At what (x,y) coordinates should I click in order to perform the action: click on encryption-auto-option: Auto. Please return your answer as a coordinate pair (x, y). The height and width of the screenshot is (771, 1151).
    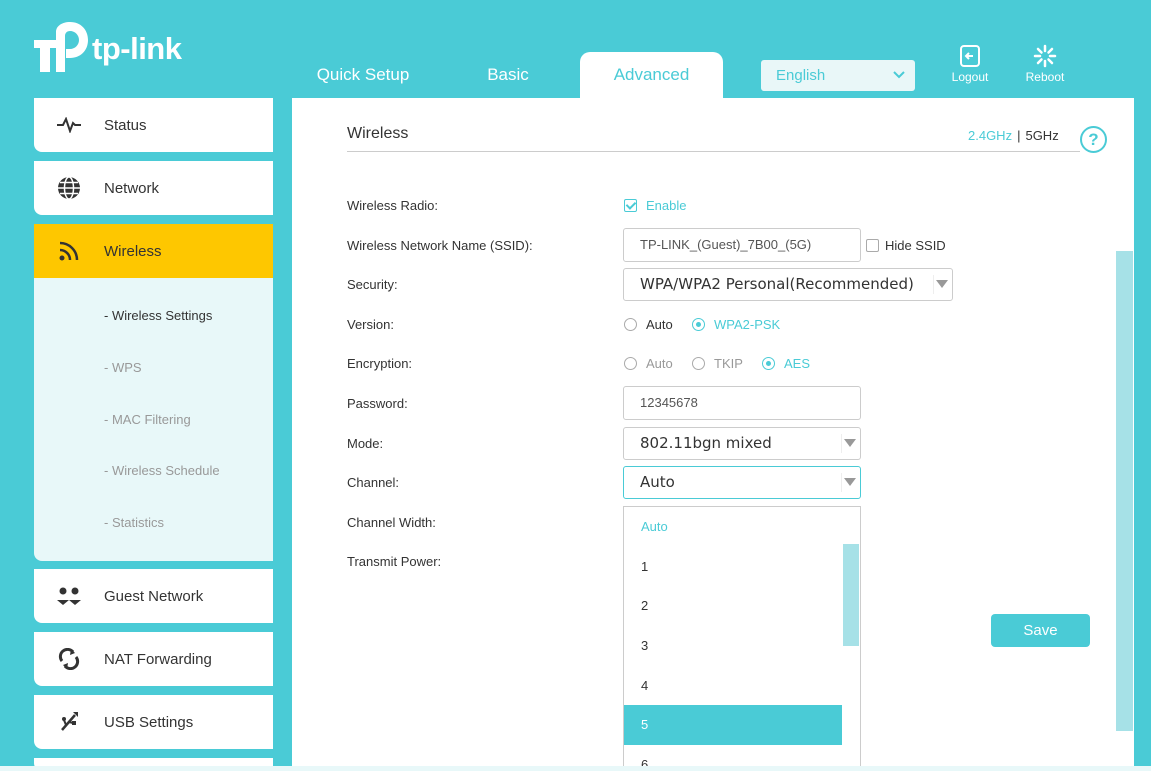
    Looking at the image, I should click on (648, 363).